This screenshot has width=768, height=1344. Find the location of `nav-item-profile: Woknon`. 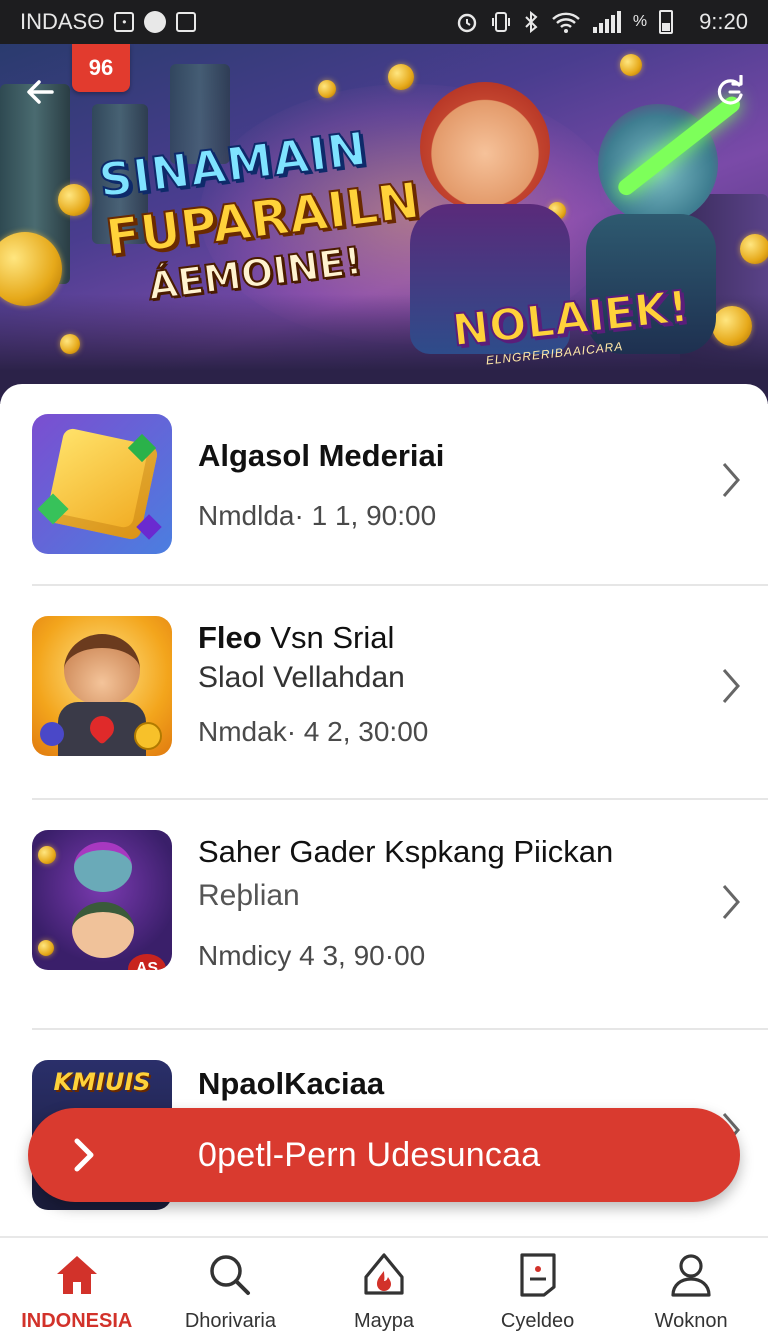

nav-item-profile: Woknon is located at coordinates (691, 1291).